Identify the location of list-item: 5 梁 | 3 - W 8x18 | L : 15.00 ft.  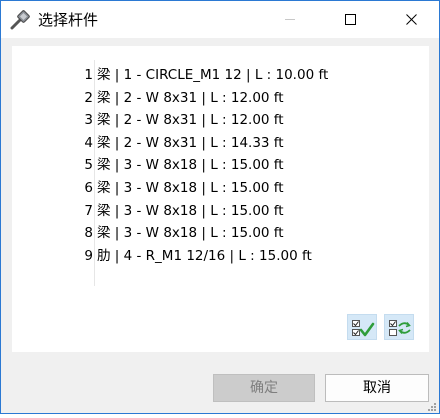
(220, 165).